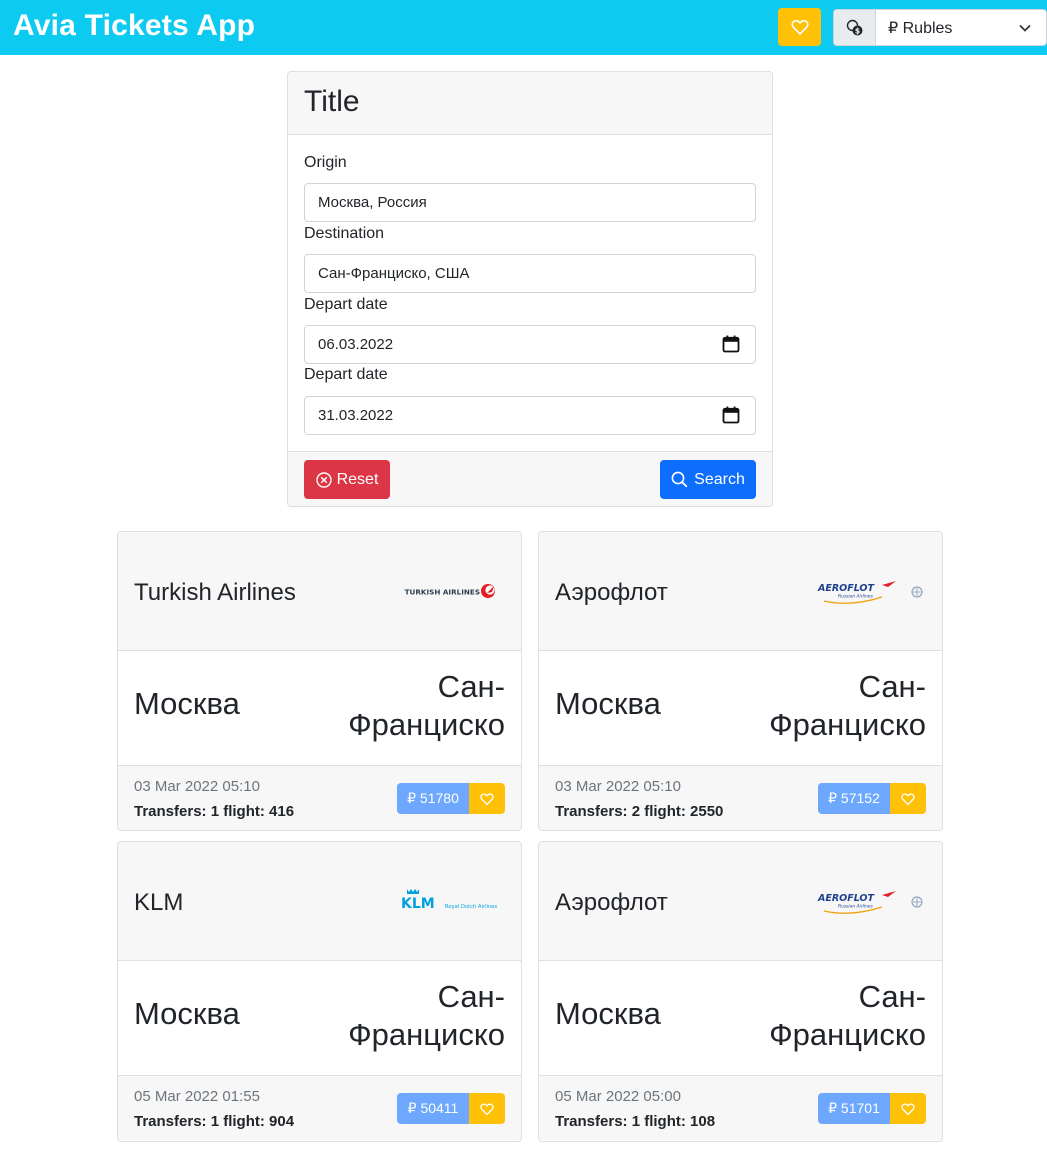 Image resolution: width=1047 pixels, height=1150 pixels. Describe the element at coordinates (344, 233) in the screenshot. I see `destination-label: Destination` at that location.